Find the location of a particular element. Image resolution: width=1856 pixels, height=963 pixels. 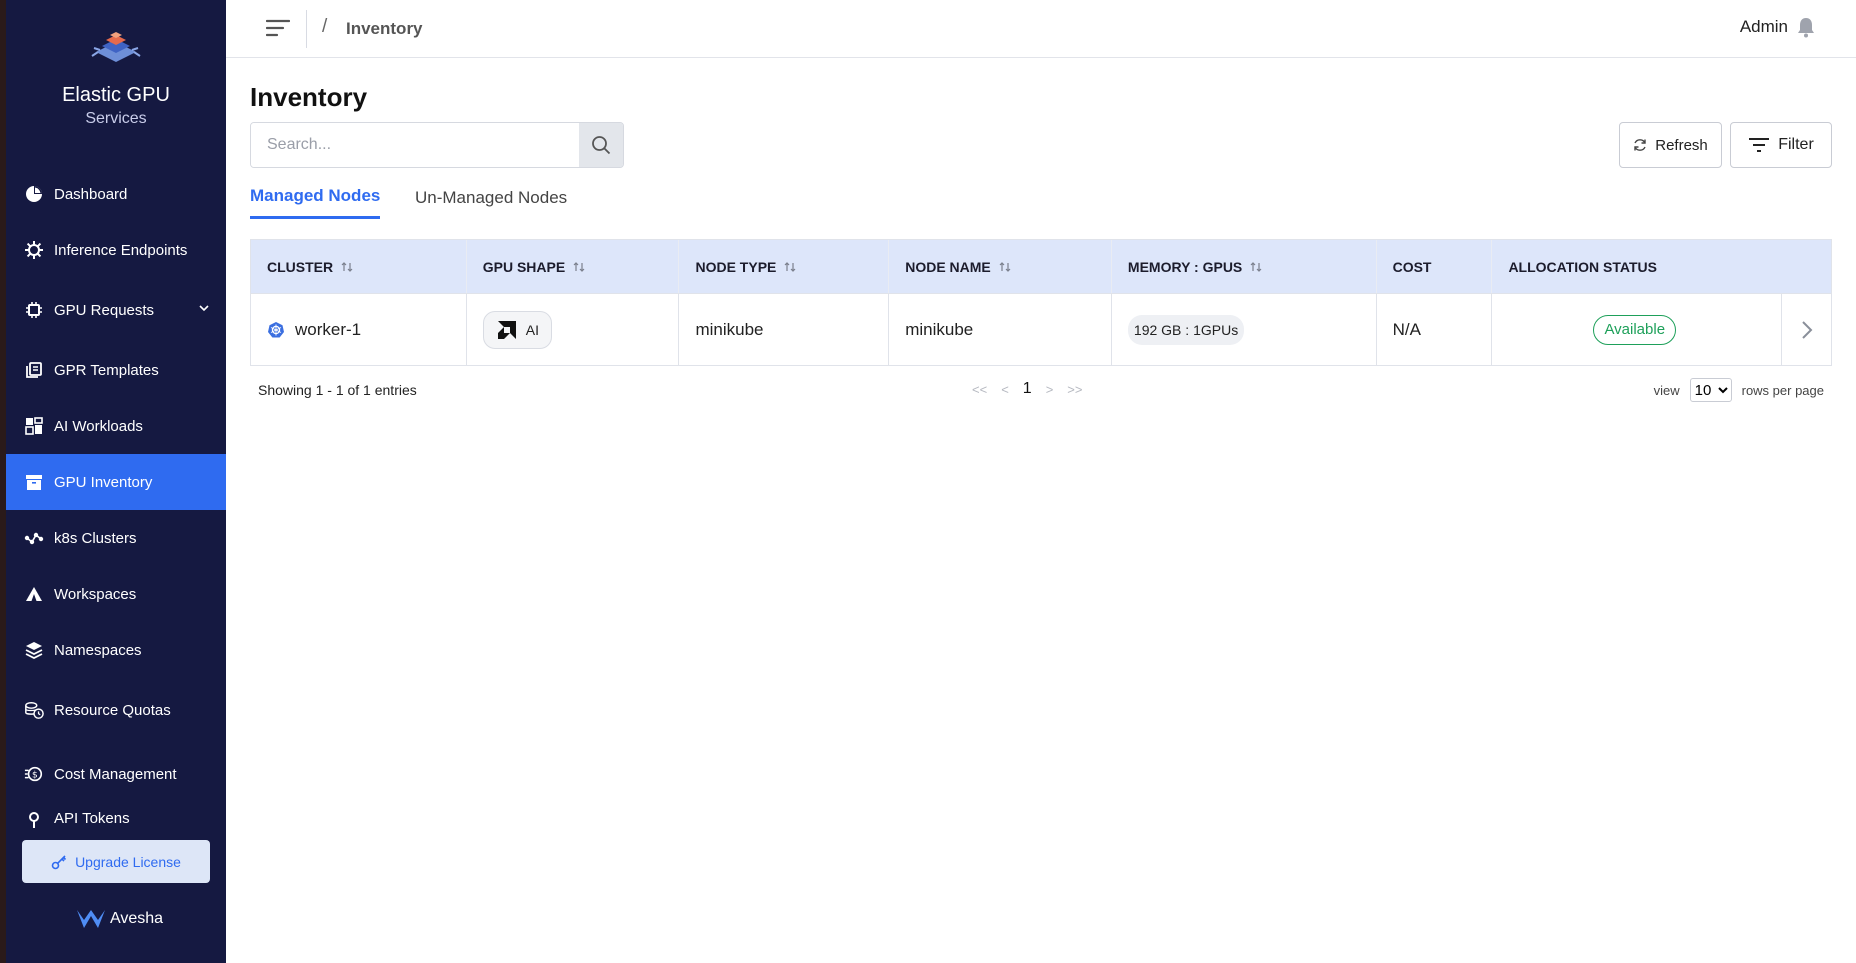

upgrade-license-label: Upgrade License is located at coordinates (128, 861).